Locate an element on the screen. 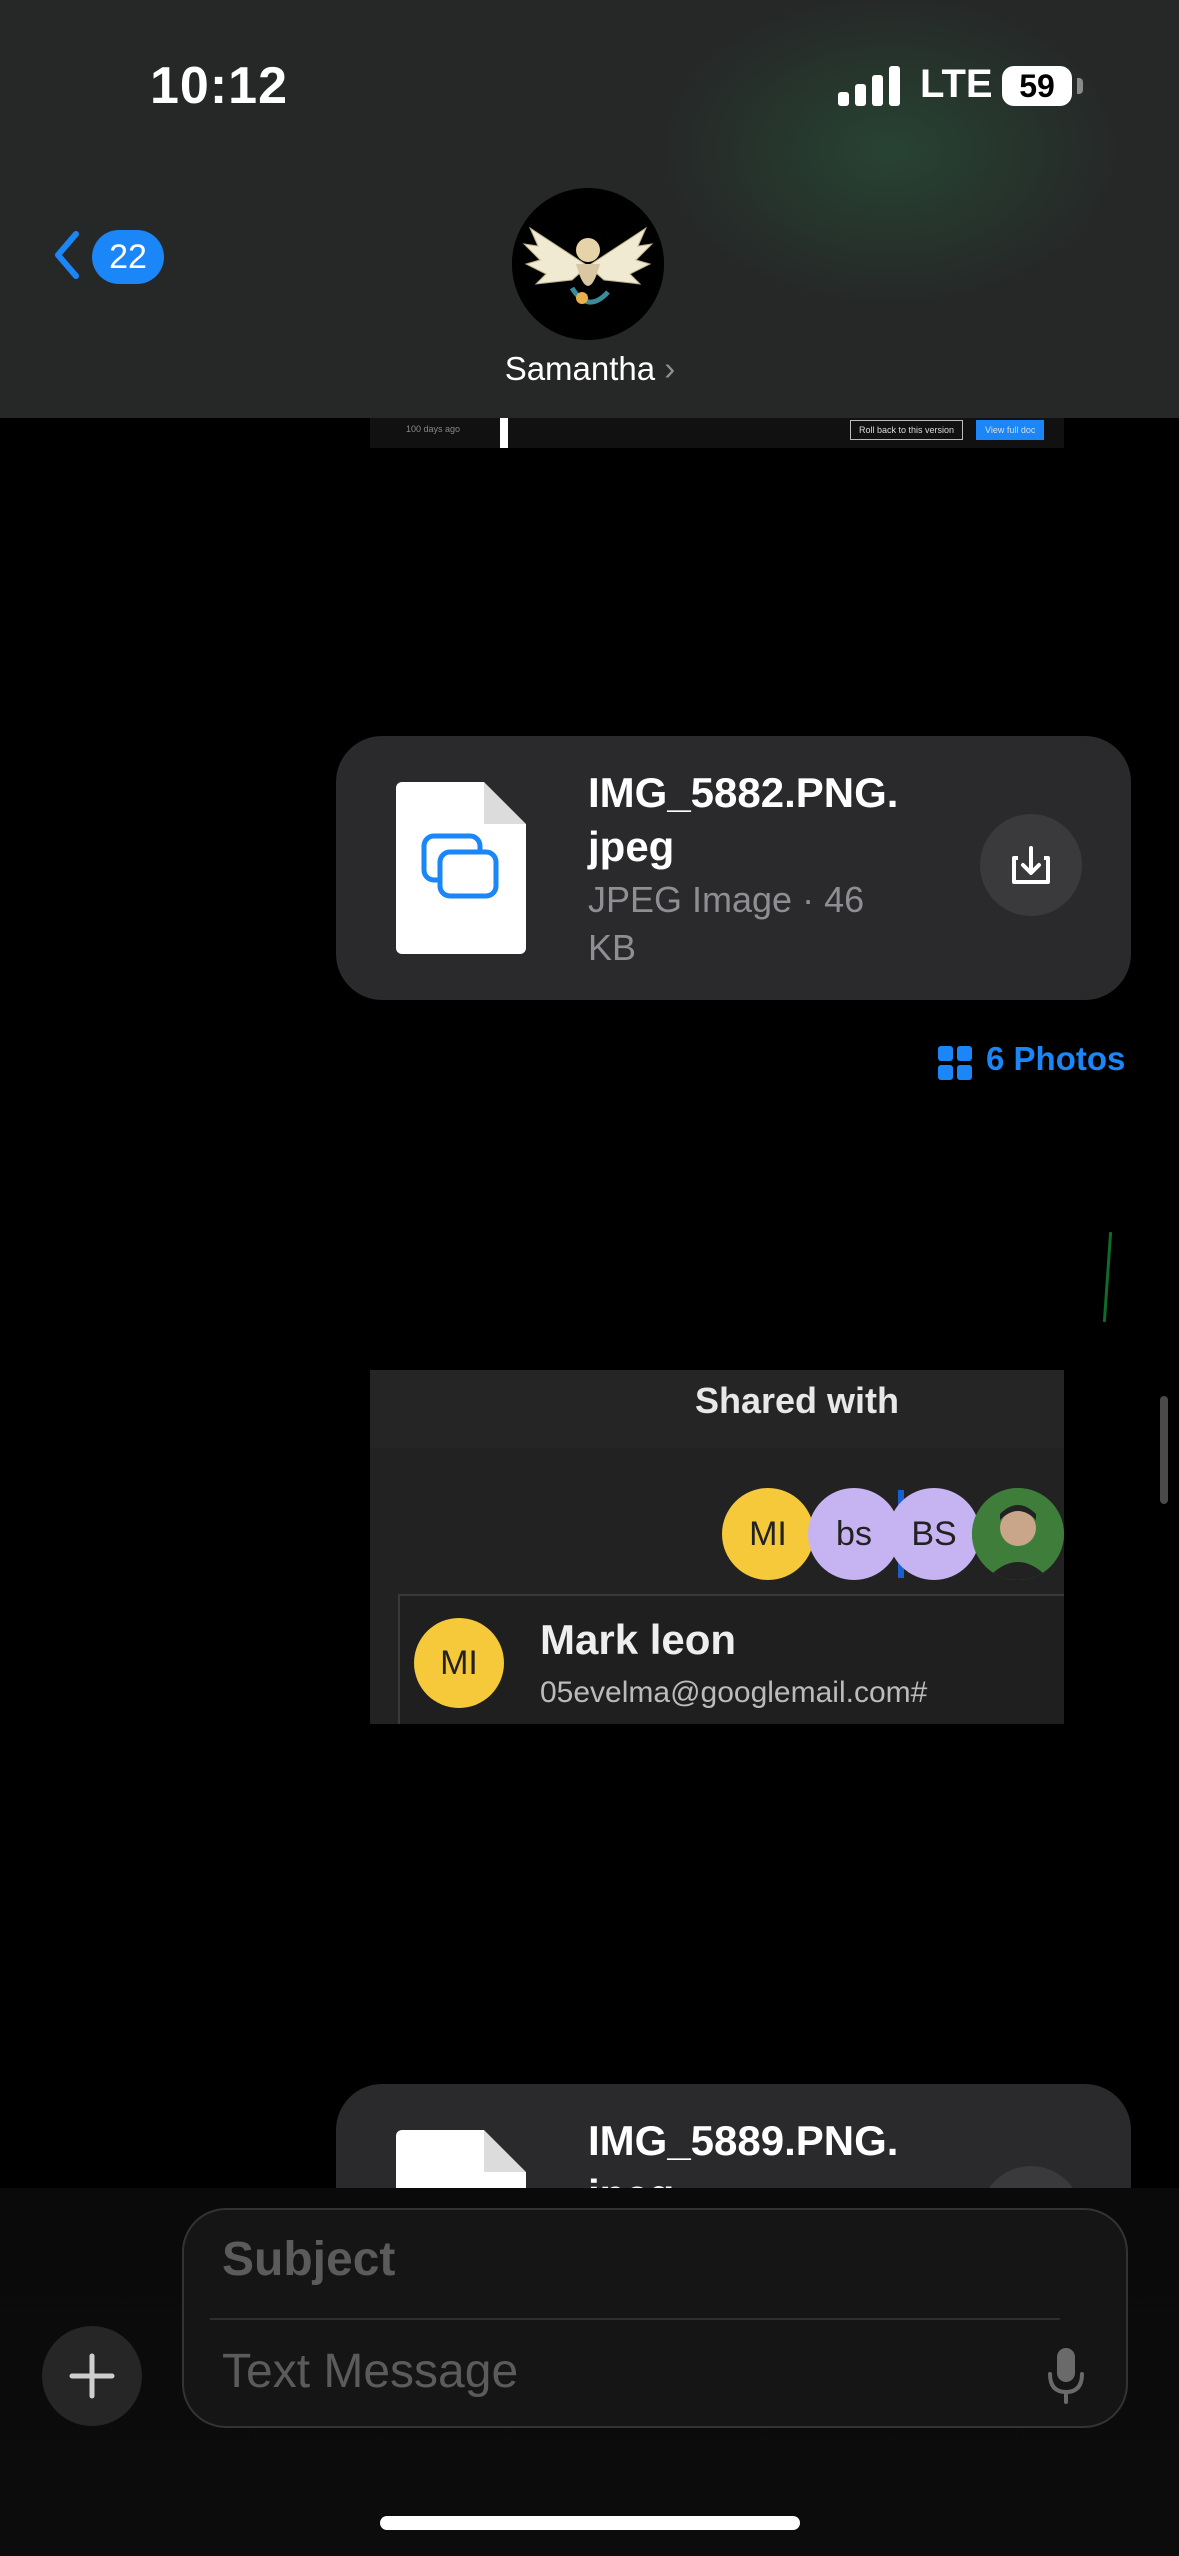 The height and width of the screenshot is (2556, 1179). plus-icon is located at coordinates (92, 2376).